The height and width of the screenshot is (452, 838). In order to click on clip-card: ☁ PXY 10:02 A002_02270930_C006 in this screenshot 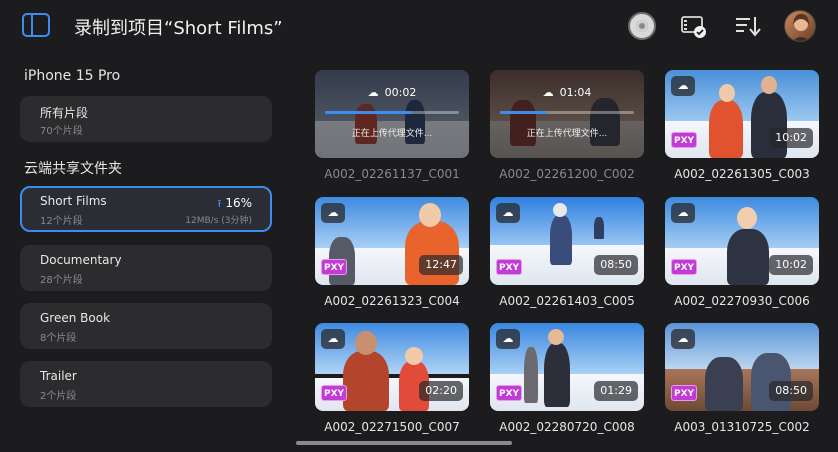, I will do `click(742, 252)`.